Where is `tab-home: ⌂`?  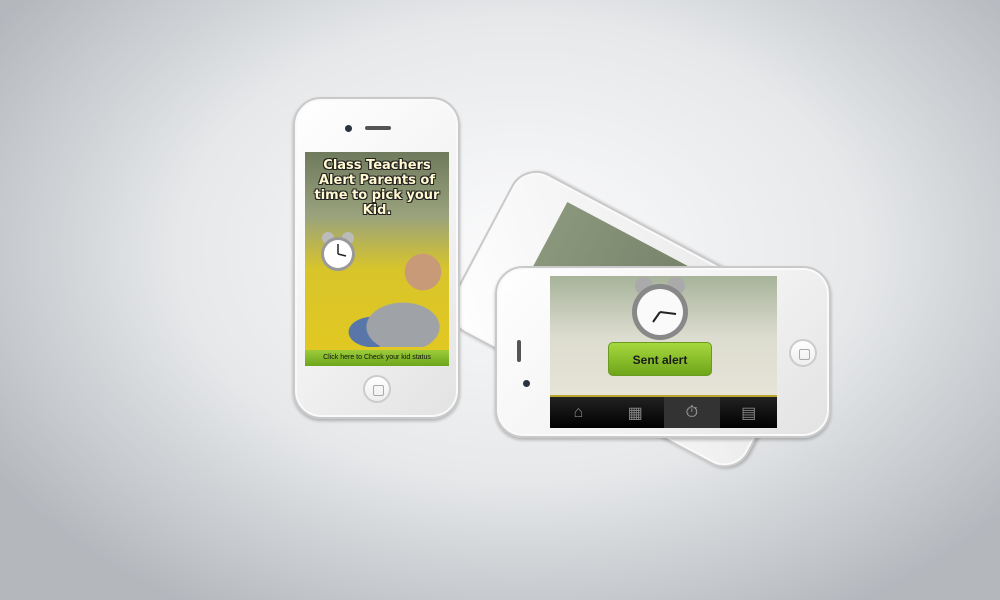 tab-home: ⌂ is located at coordinates (578, 412).